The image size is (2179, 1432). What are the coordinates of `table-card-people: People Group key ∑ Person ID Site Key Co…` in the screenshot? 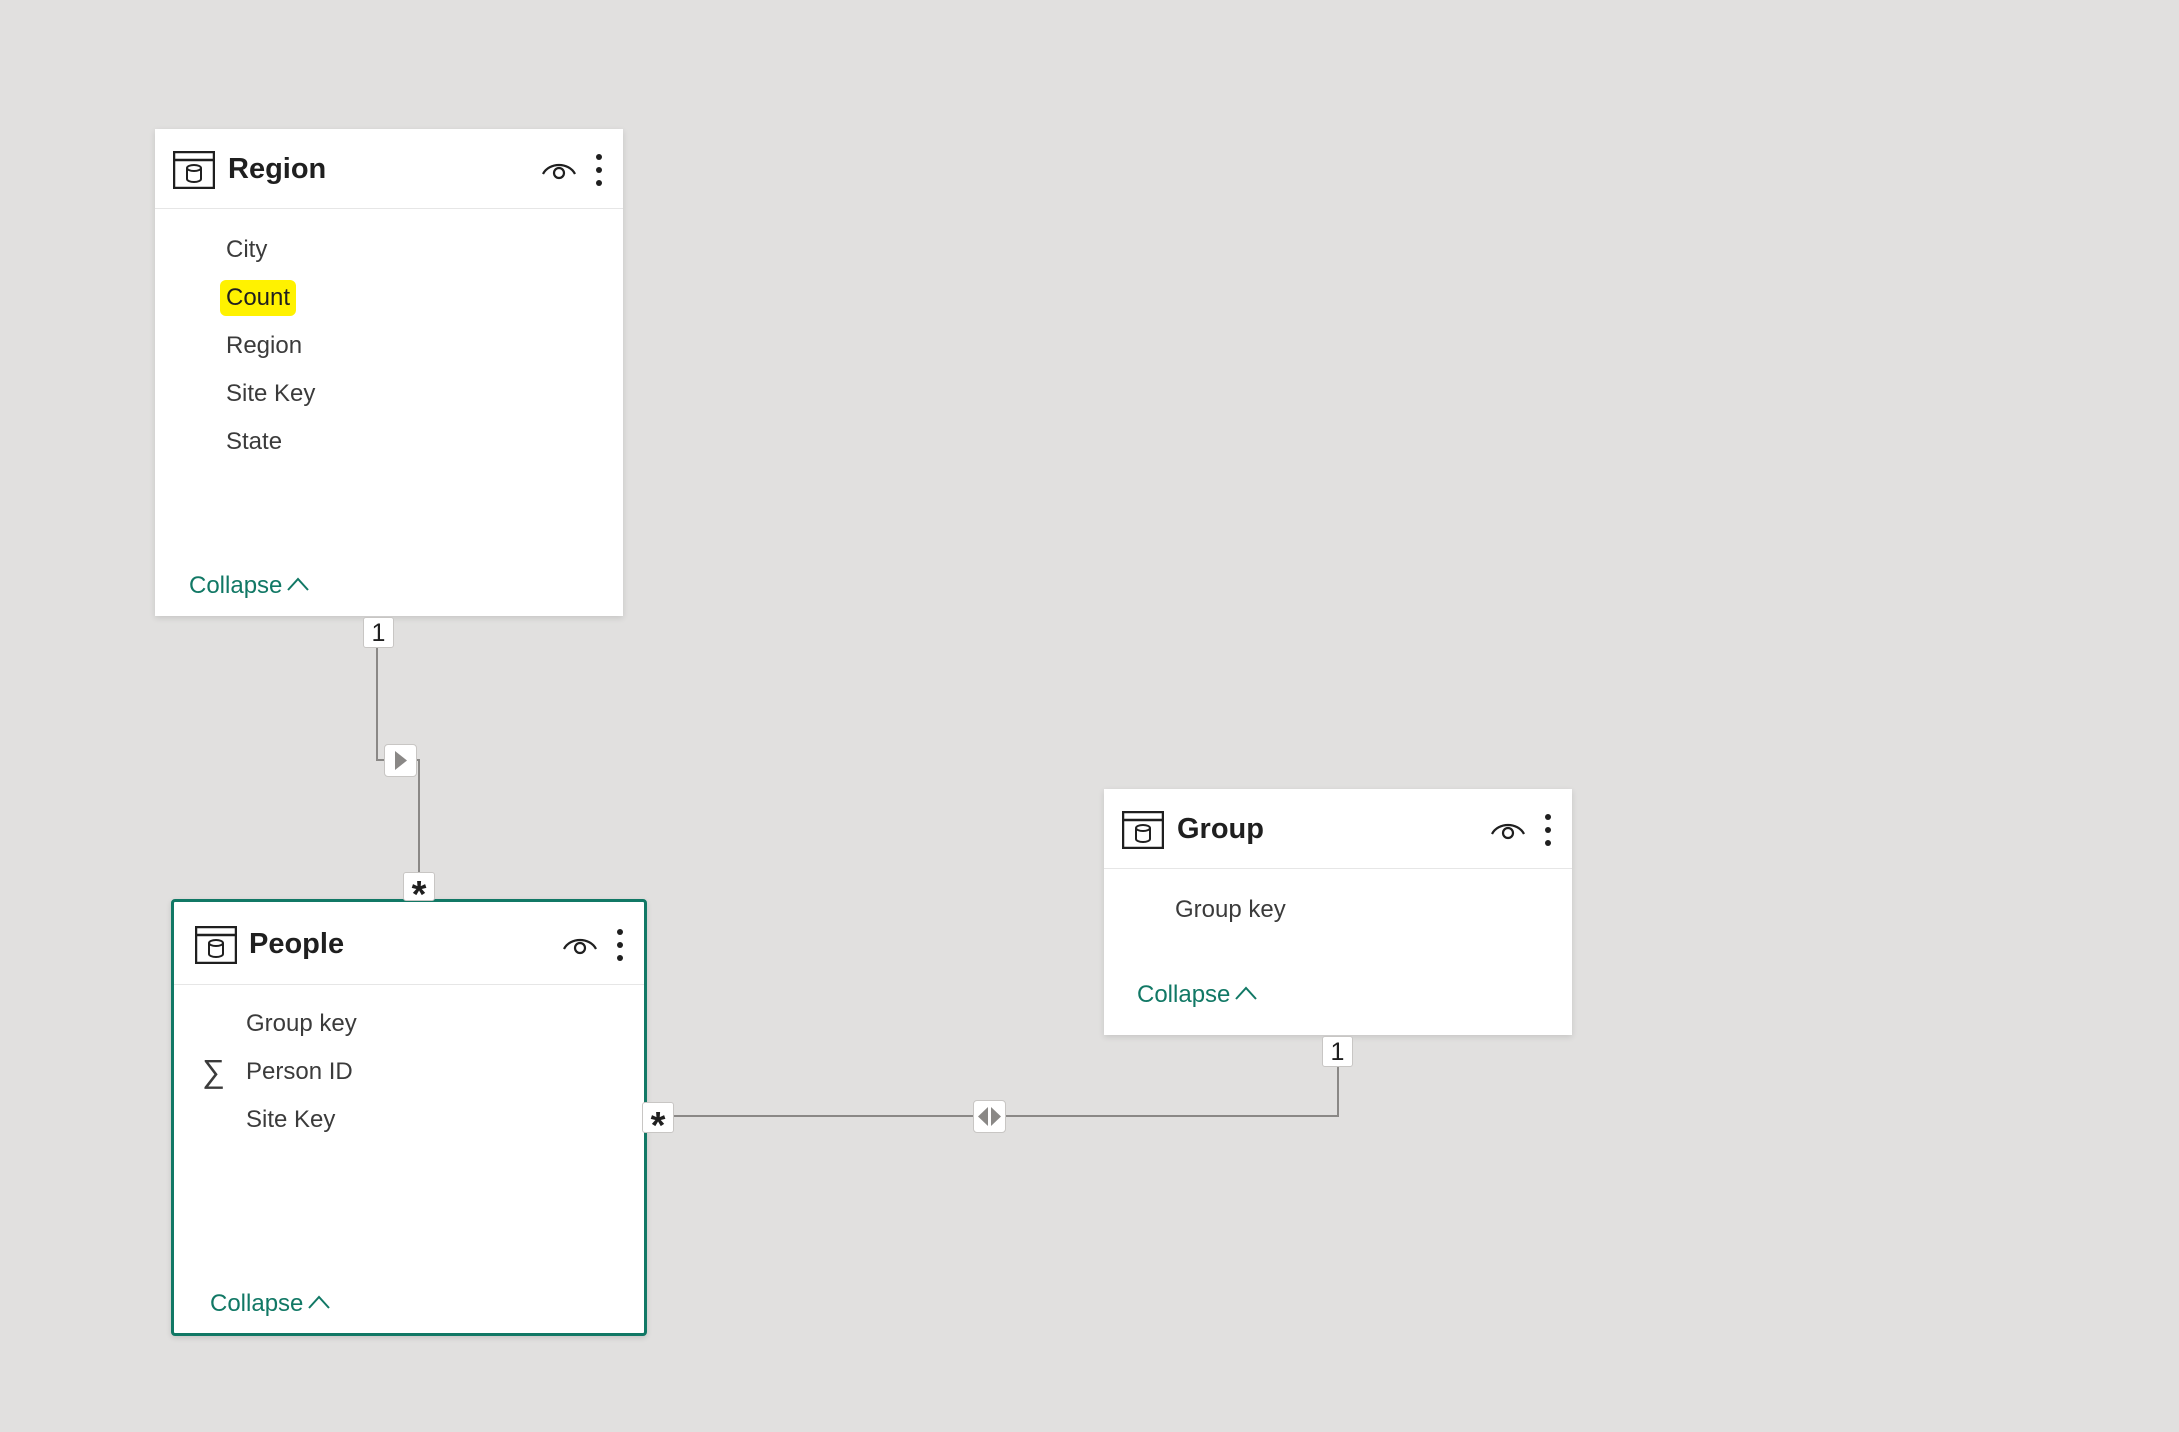 It's located at (409, 1117).